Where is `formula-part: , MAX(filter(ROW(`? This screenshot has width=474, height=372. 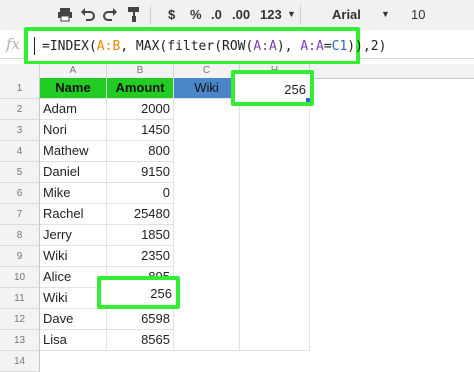
formula-part: , MAX(filter(ROW( is located at coordinates (187, 46).